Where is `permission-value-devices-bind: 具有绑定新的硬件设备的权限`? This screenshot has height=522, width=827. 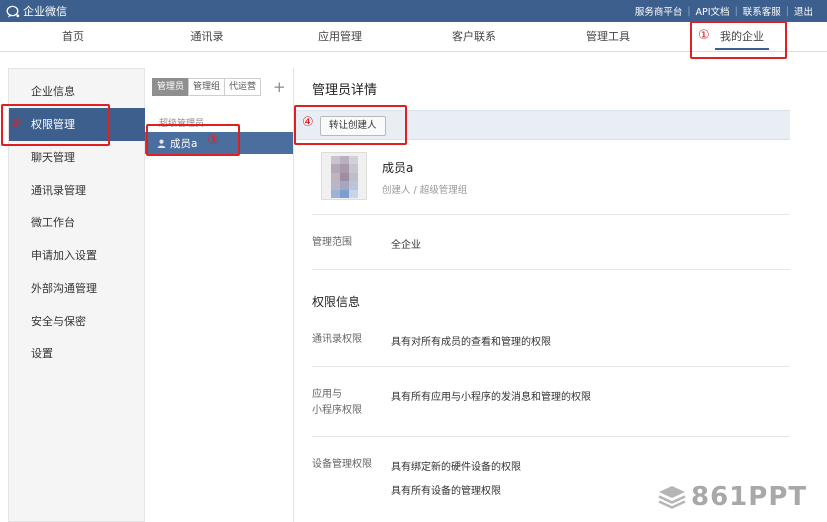 permission-value-devices-bind: 具有绑定新的硬件设备的权限 is located at coordinates (456, 467).